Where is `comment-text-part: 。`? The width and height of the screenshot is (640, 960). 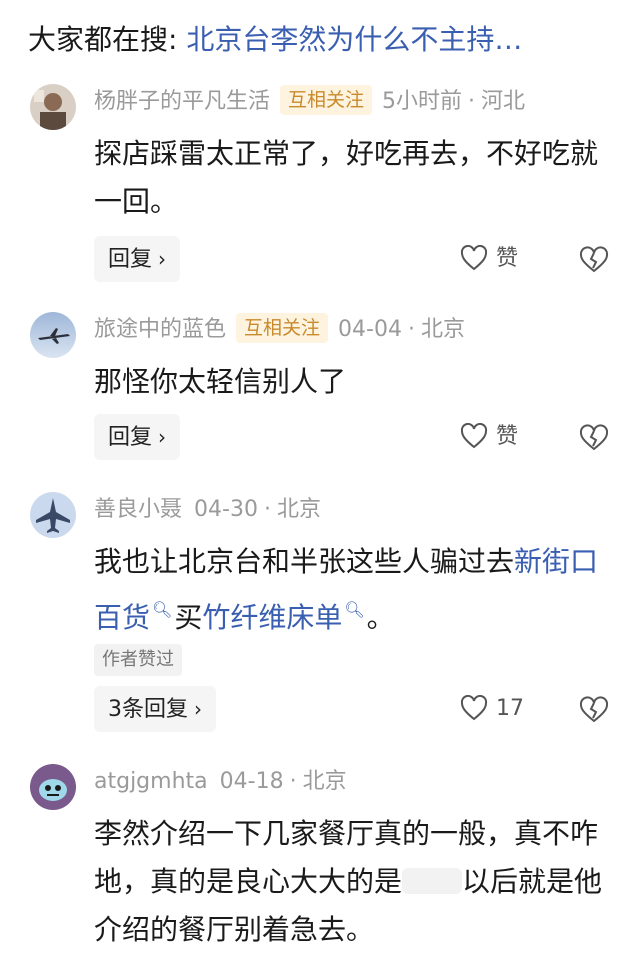 comment-text-part: 。 is located at coordinates (380, 617).